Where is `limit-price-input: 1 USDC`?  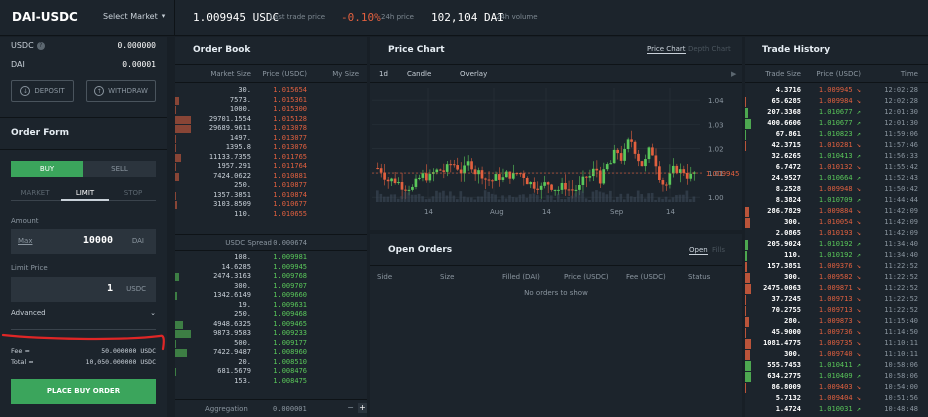
limit-price-input: 1 USDC is located at coordinates (83, 289).